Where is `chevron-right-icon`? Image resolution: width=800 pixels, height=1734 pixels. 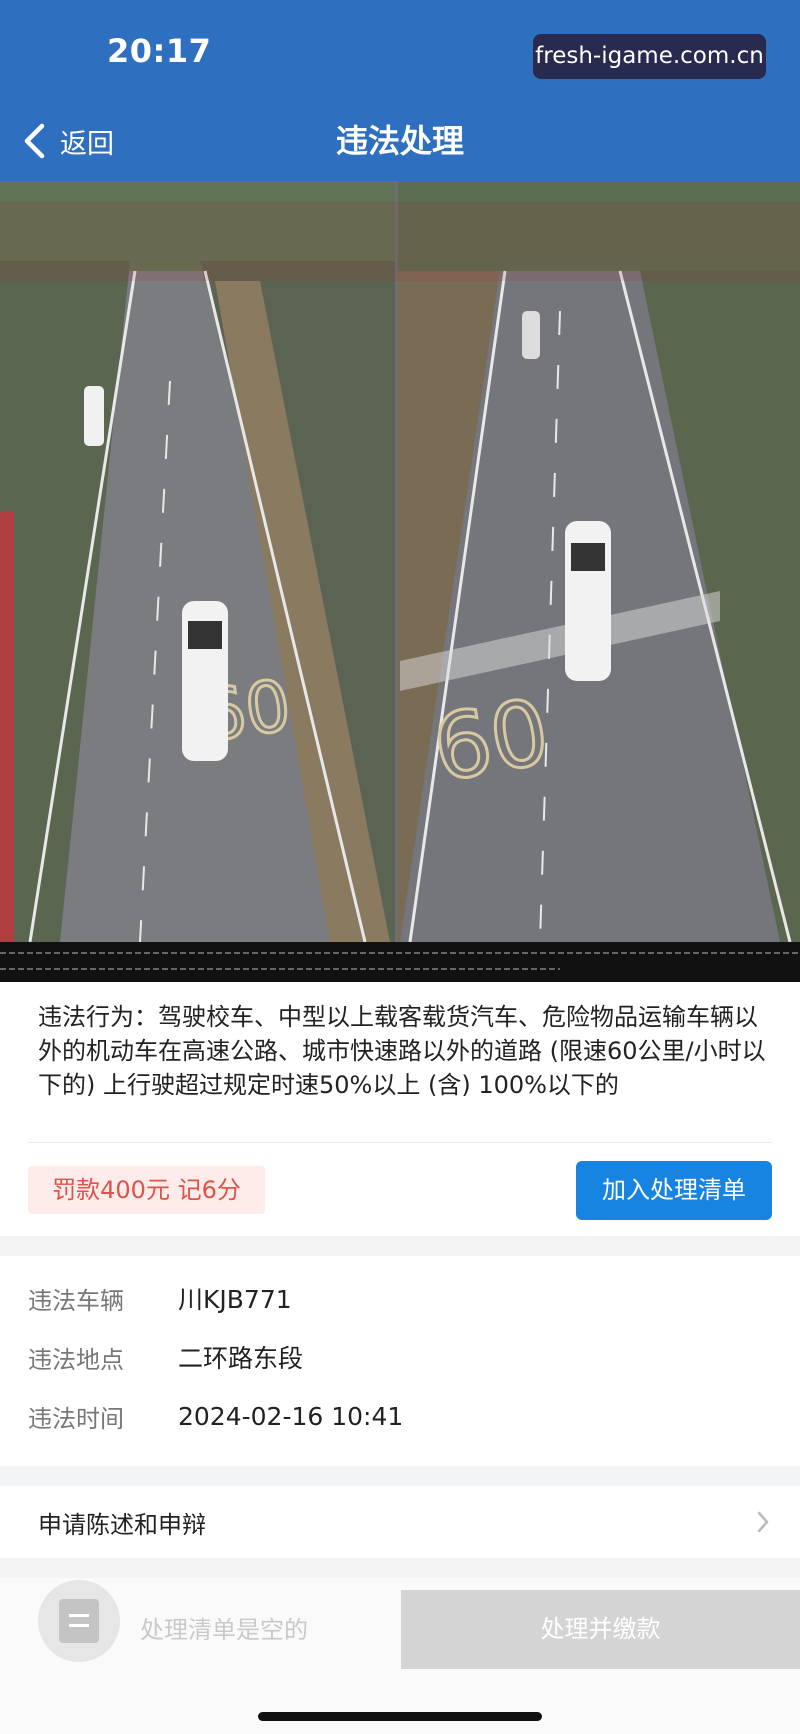
chevron-right-icon is located at coordinates (763, 1522).